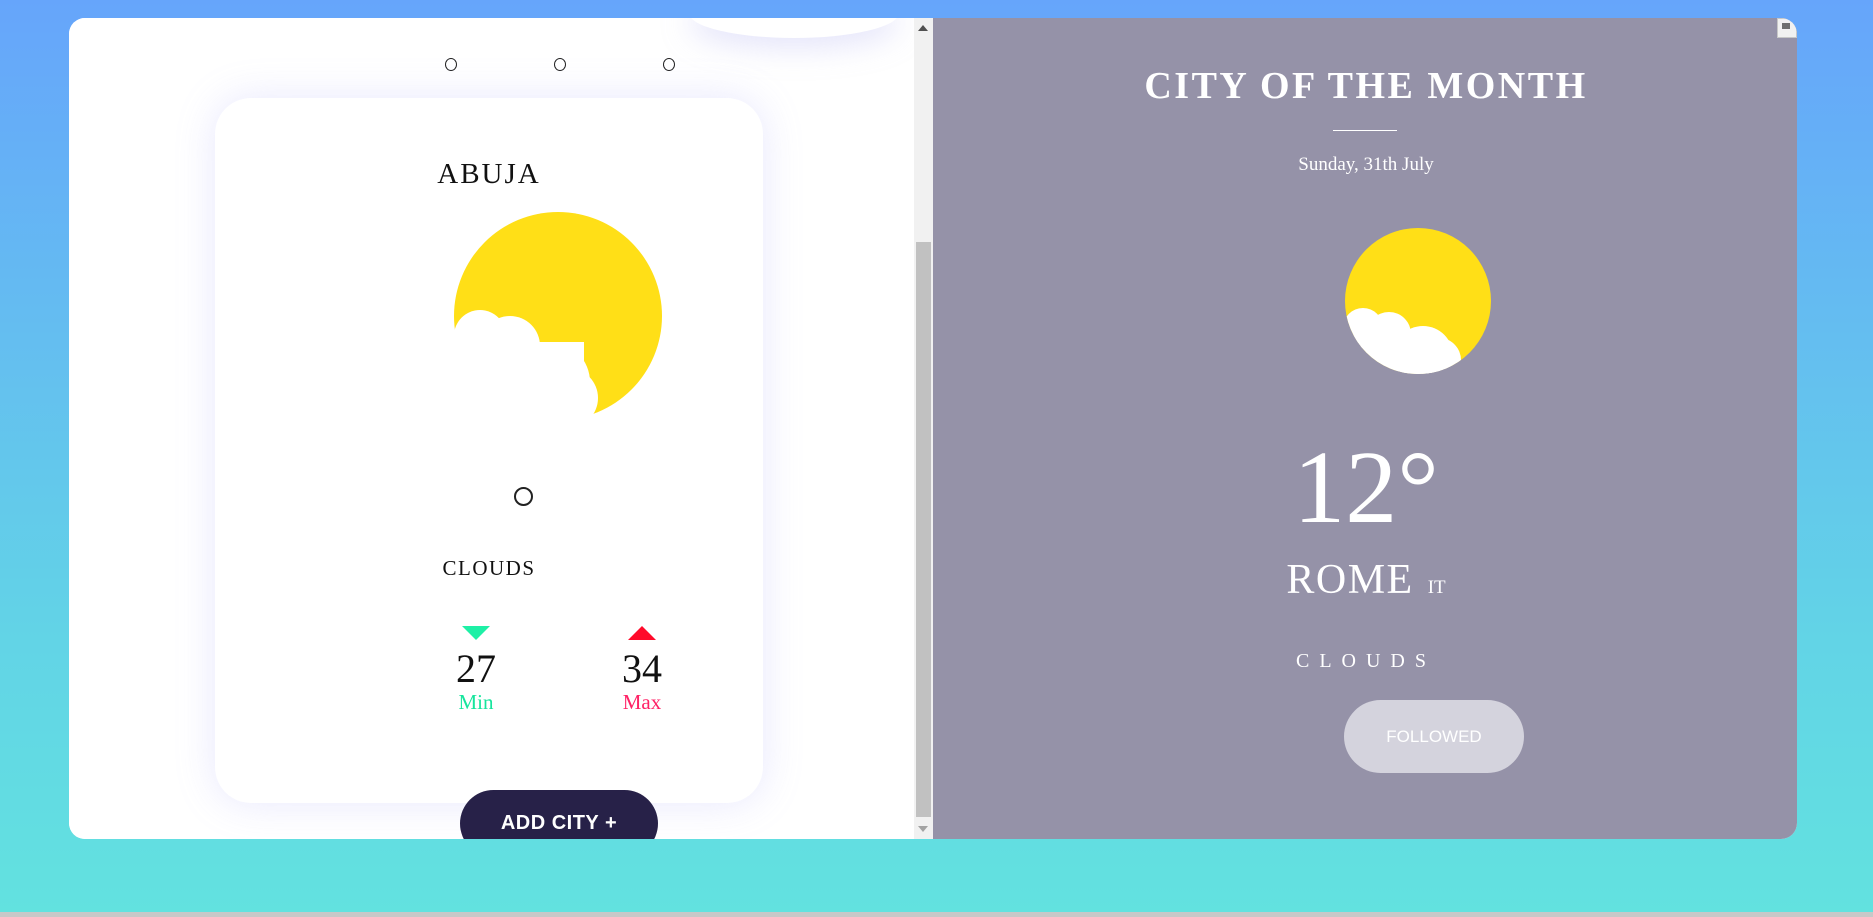  I want to click on max-temperature-label: Max, so click(642, 702).